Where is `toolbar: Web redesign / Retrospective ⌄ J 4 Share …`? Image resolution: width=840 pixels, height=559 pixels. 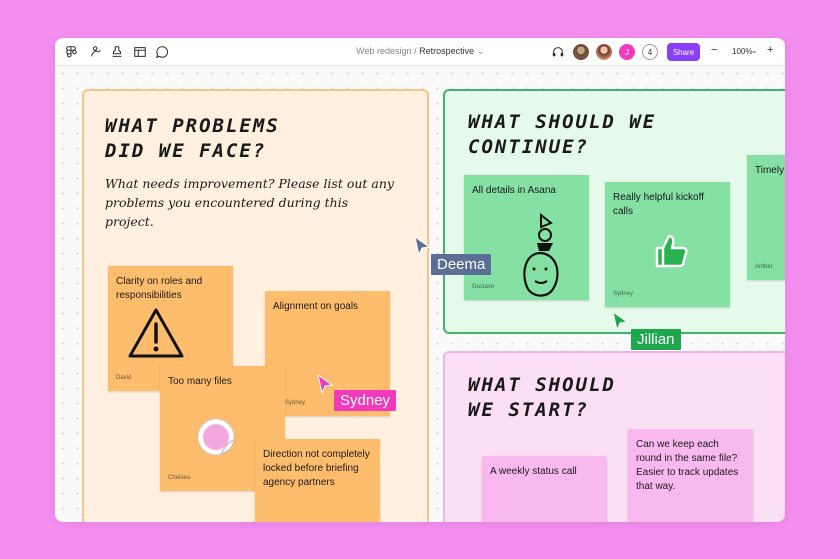 toolbar: Web redesign / Retrospective ⌄ J 4 Share … is located at coordinates (420, 52).